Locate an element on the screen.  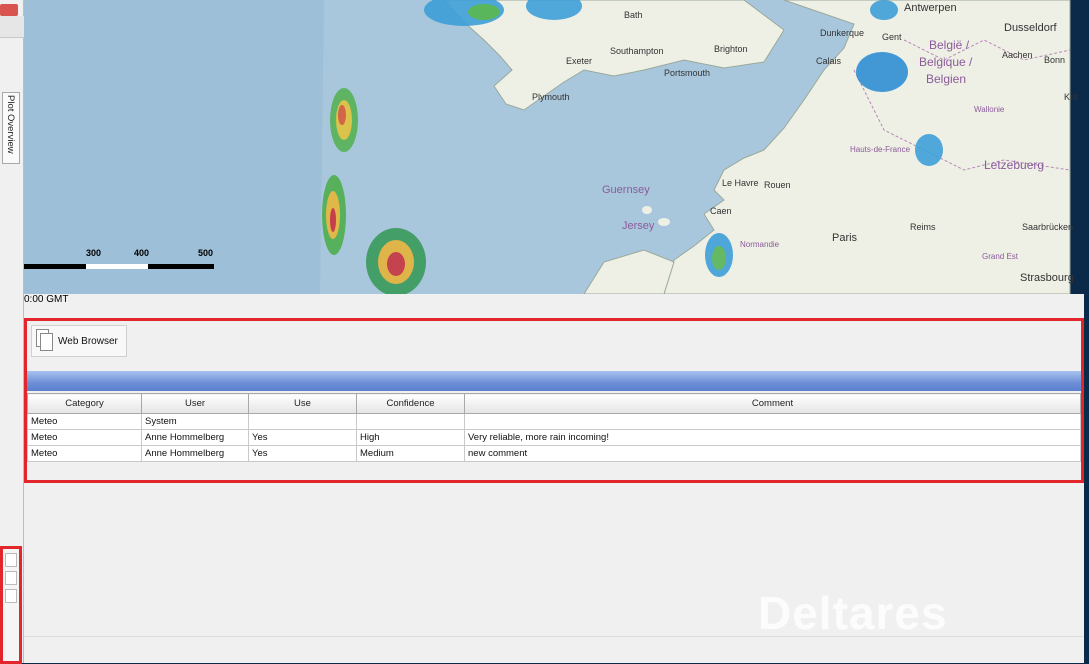
city-label: Southampton is located at coordinates (637, 51).